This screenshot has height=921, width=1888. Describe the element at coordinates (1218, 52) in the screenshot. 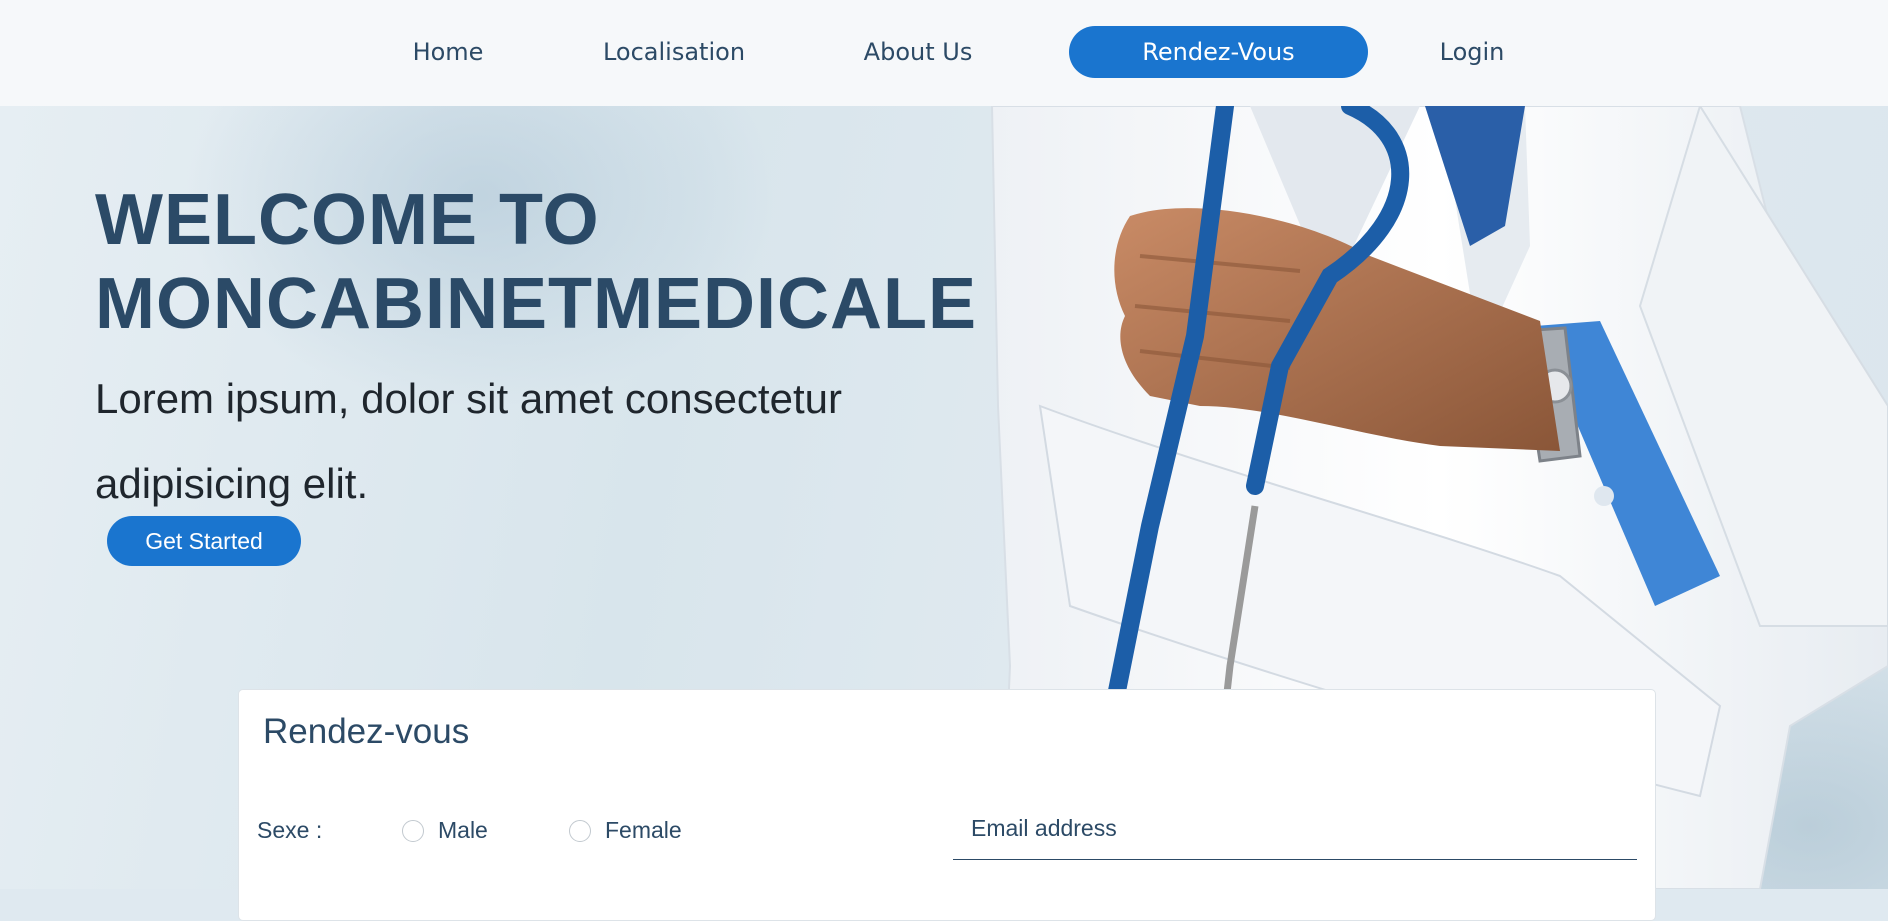

I see `nav-rendezvous-link: Rendez-Vous` at that location.